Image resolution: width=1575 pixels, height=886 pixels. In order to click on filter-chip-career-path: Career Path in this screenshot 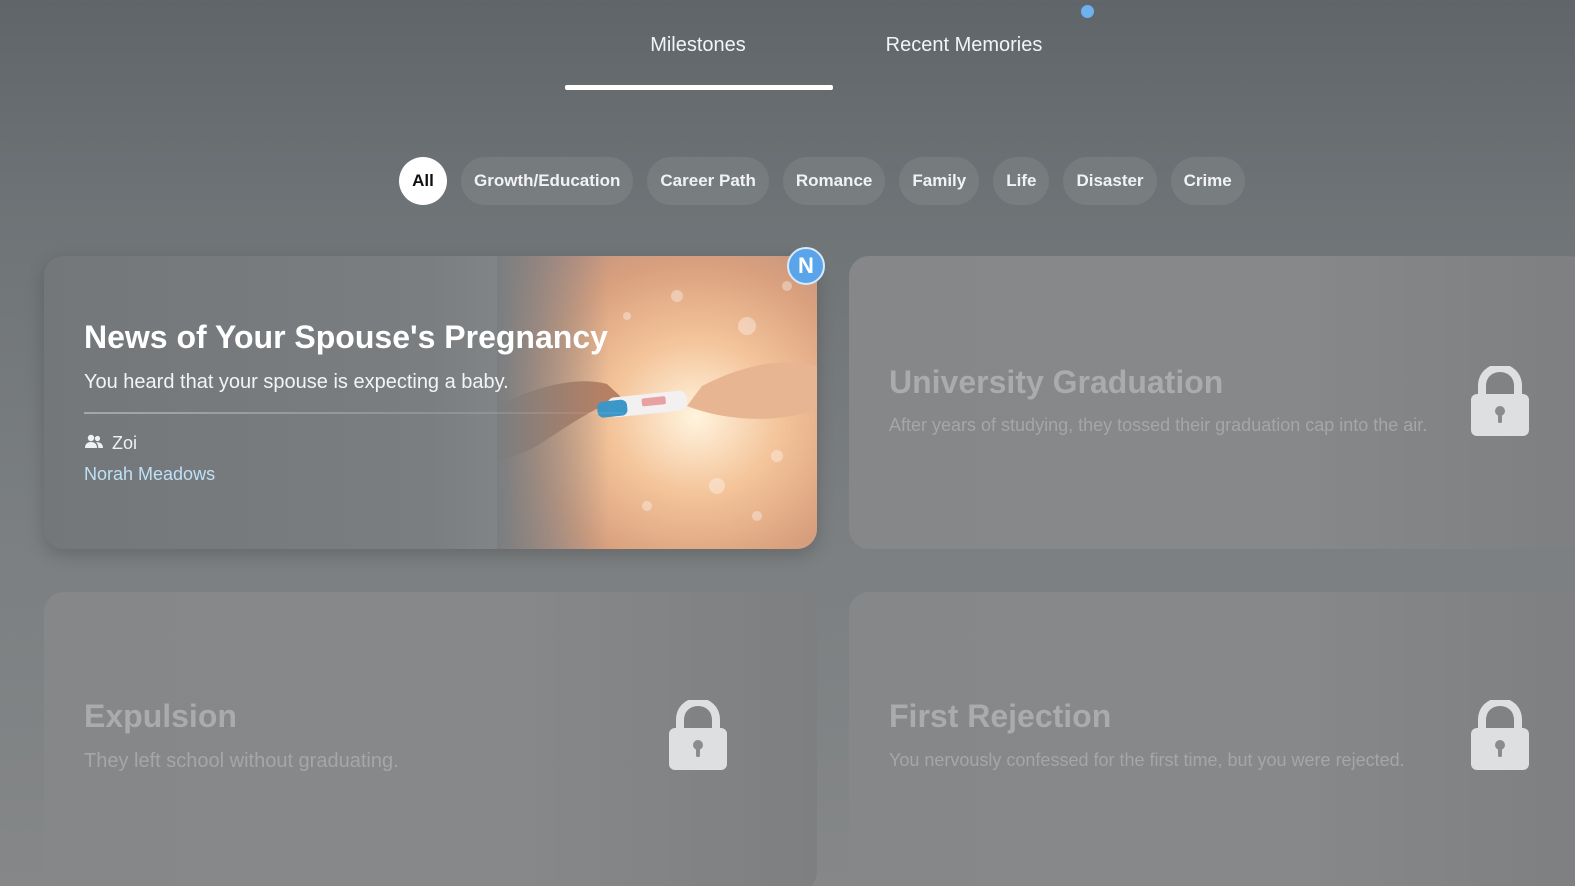, I will do `click(708, 181)`.